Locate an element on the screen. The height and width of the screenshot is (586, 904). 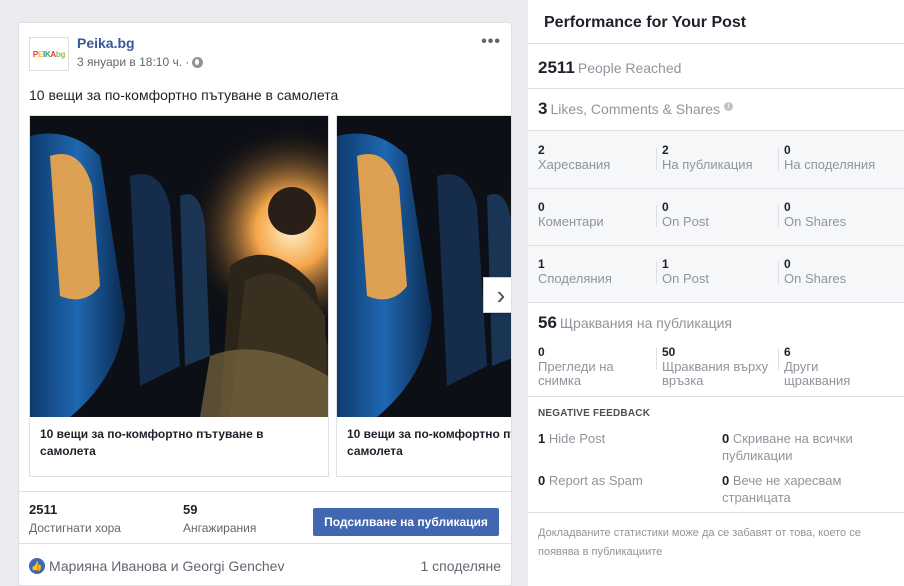
boost-post-button: Подсилване на публикация is located at coordinates (406, 522).